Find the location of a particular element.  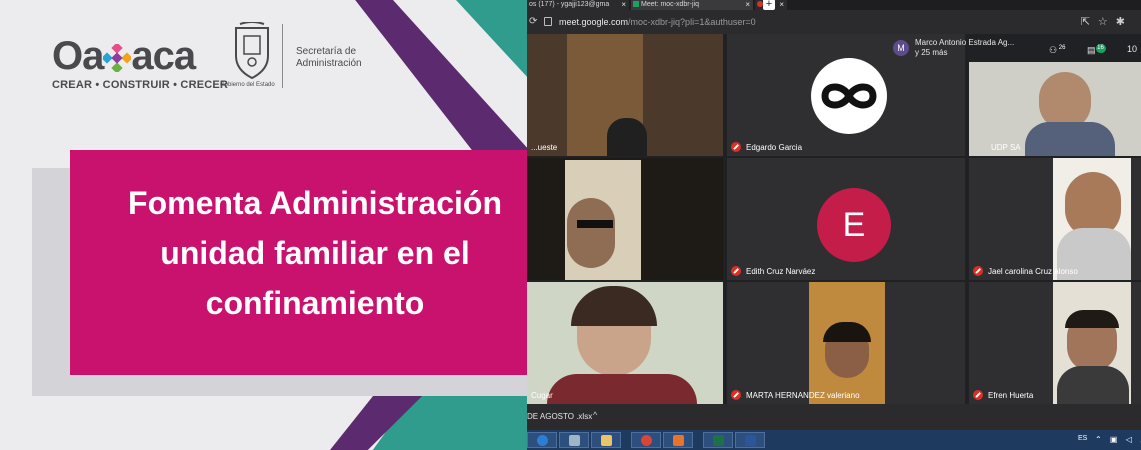

participants-button: ⚇ 26 is located at coordinates (1058, 50).